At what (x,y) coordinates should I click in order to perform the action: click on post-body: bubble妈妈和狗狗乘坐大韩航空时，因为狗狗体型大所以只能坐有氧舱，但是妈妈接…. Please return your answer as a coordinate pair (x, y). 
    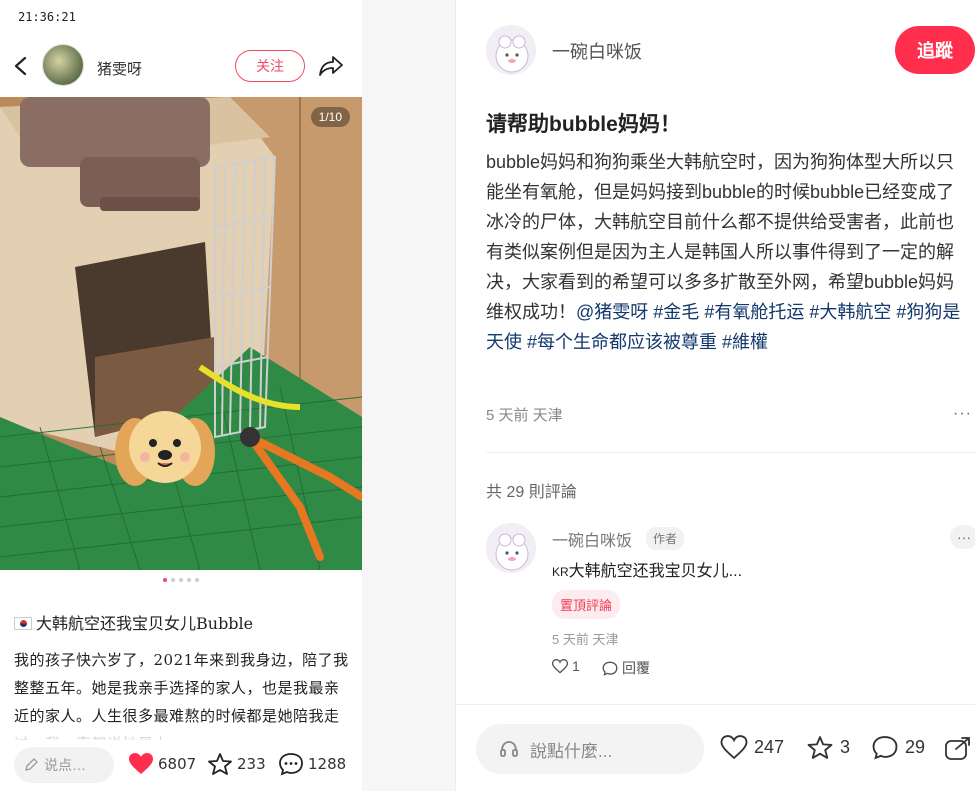
    Looking at the image, I should click on (728, 252).